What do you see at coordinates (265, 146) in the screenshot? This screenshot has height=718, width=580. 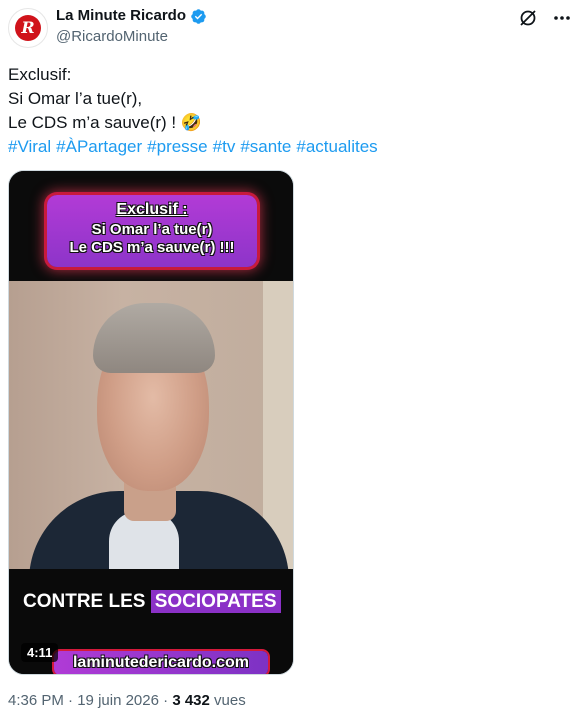 I see `hashtag-sante: #sante` at bounding box center [265, 146].